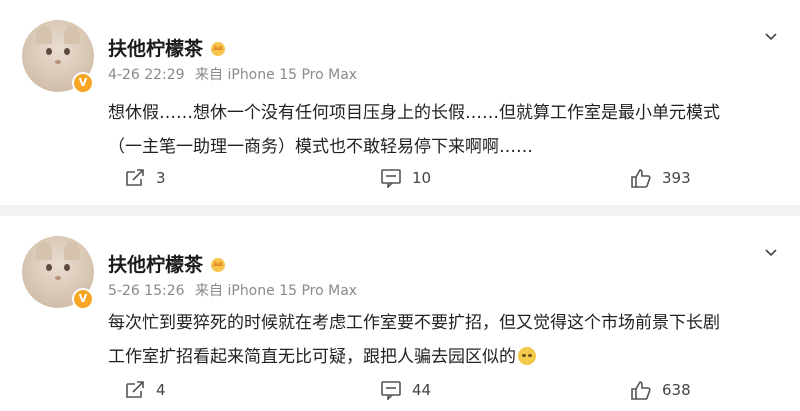  I want to click on repost-count: 4, so click(161, 390).